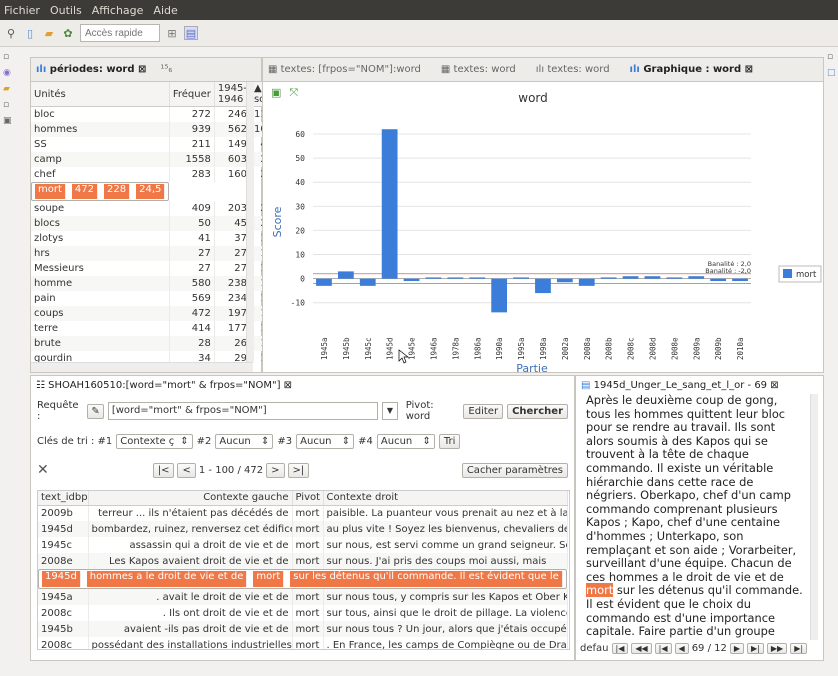  What do you see at coordinates (600, 590) in the screenshot?
I see `highlighted-word: mort` at bounding box center [600, 590].